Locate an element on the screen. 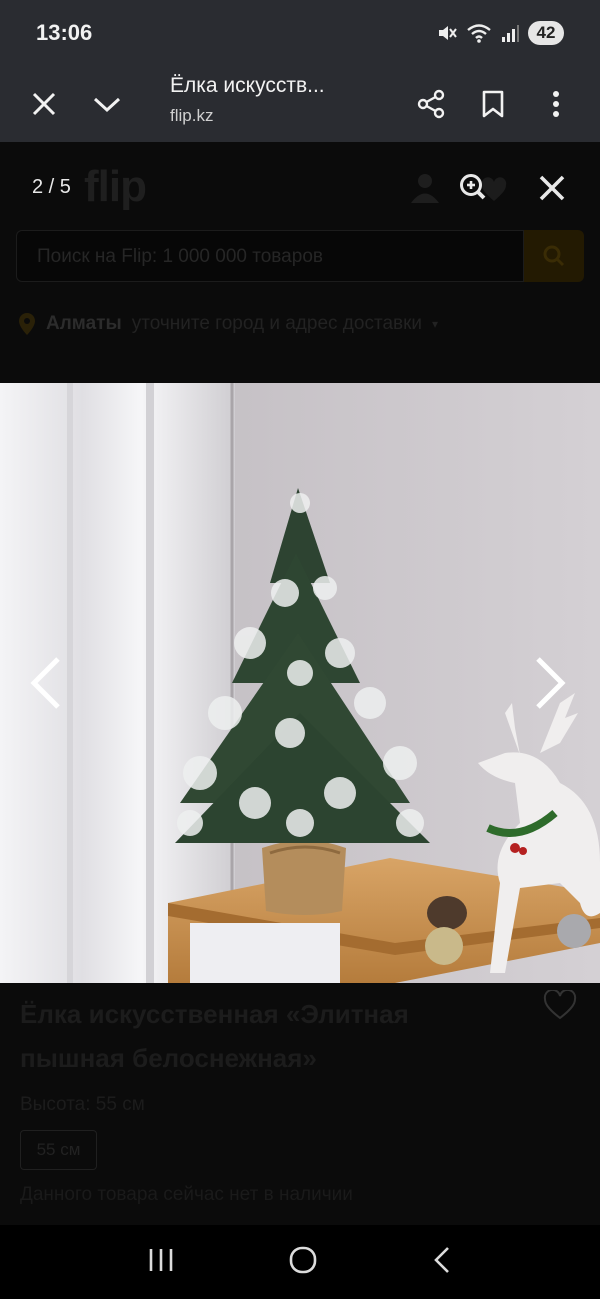 This screenshot has width=600, height=1299. site-logo: flip is located at coordinates (115, 186).